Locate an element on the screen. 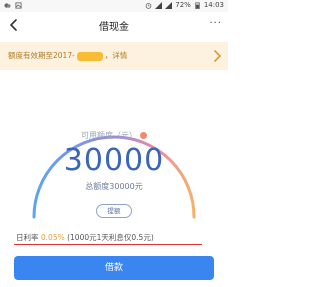  rate-value: 0.05% is located at coordinates (52, 237).